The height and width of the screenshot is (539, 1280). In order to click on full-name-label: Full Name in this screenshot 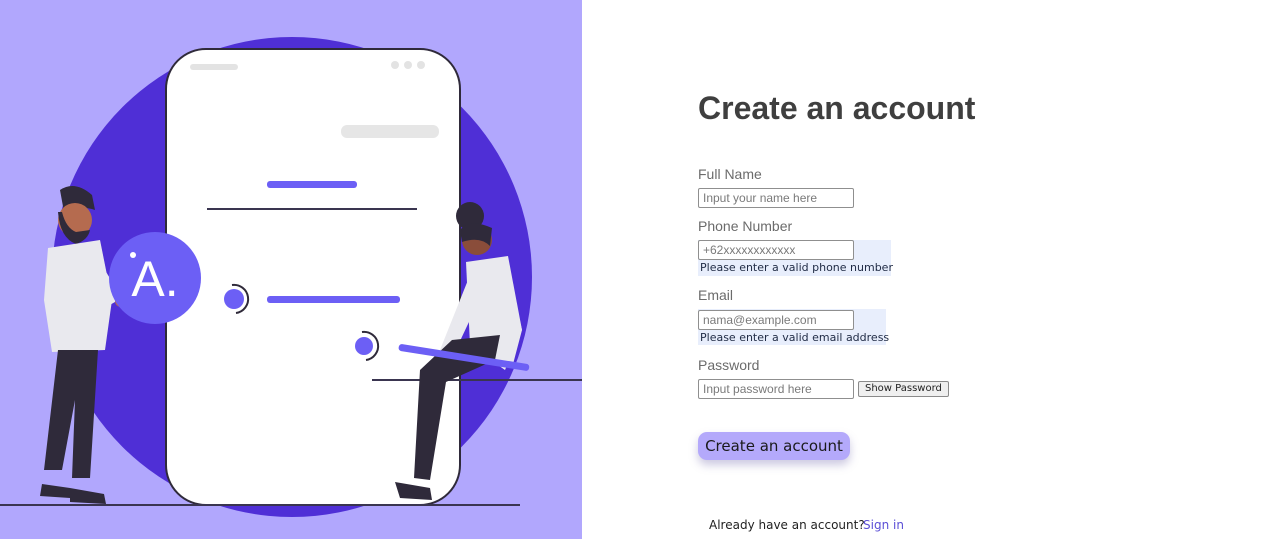, I will do `click(730, 174)`.